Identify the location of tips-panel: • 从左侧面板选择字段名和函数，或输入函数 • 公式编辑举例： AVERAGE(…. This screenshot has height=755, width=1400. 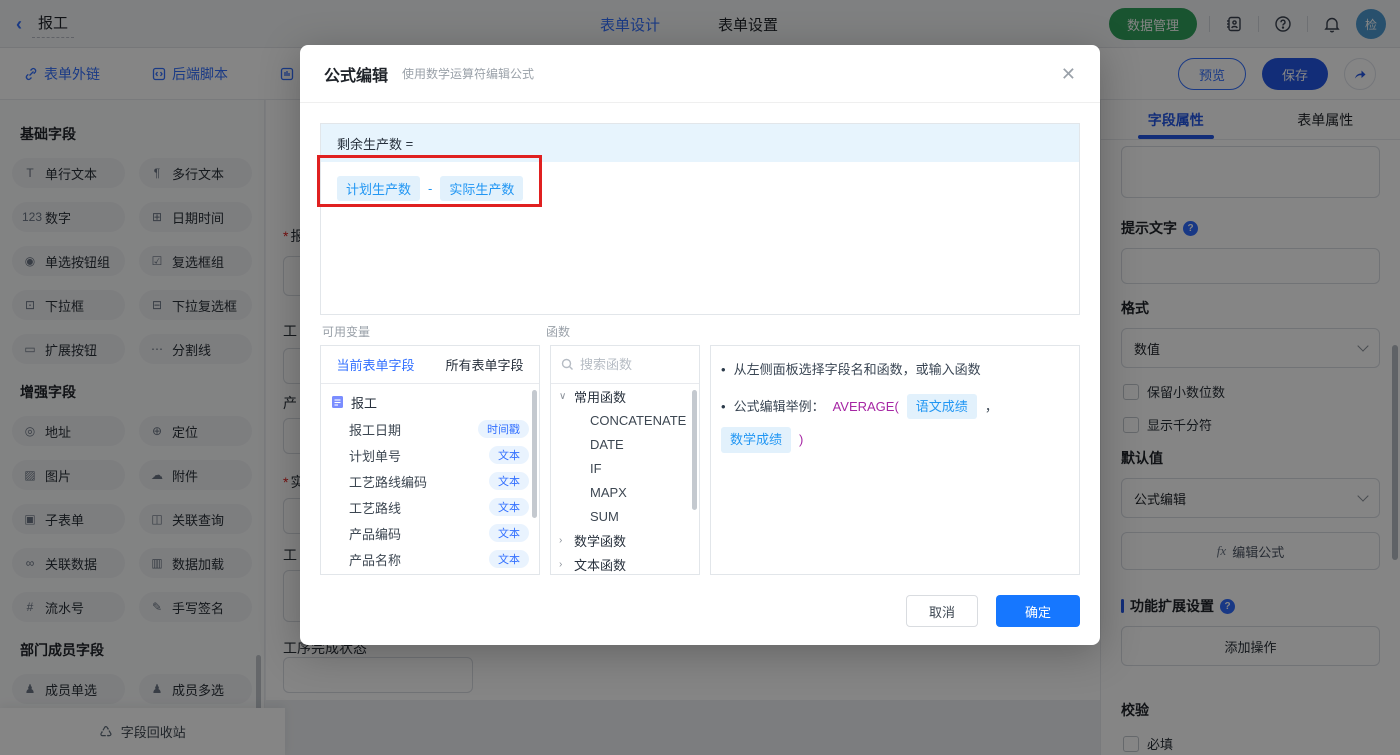
(895, 460).